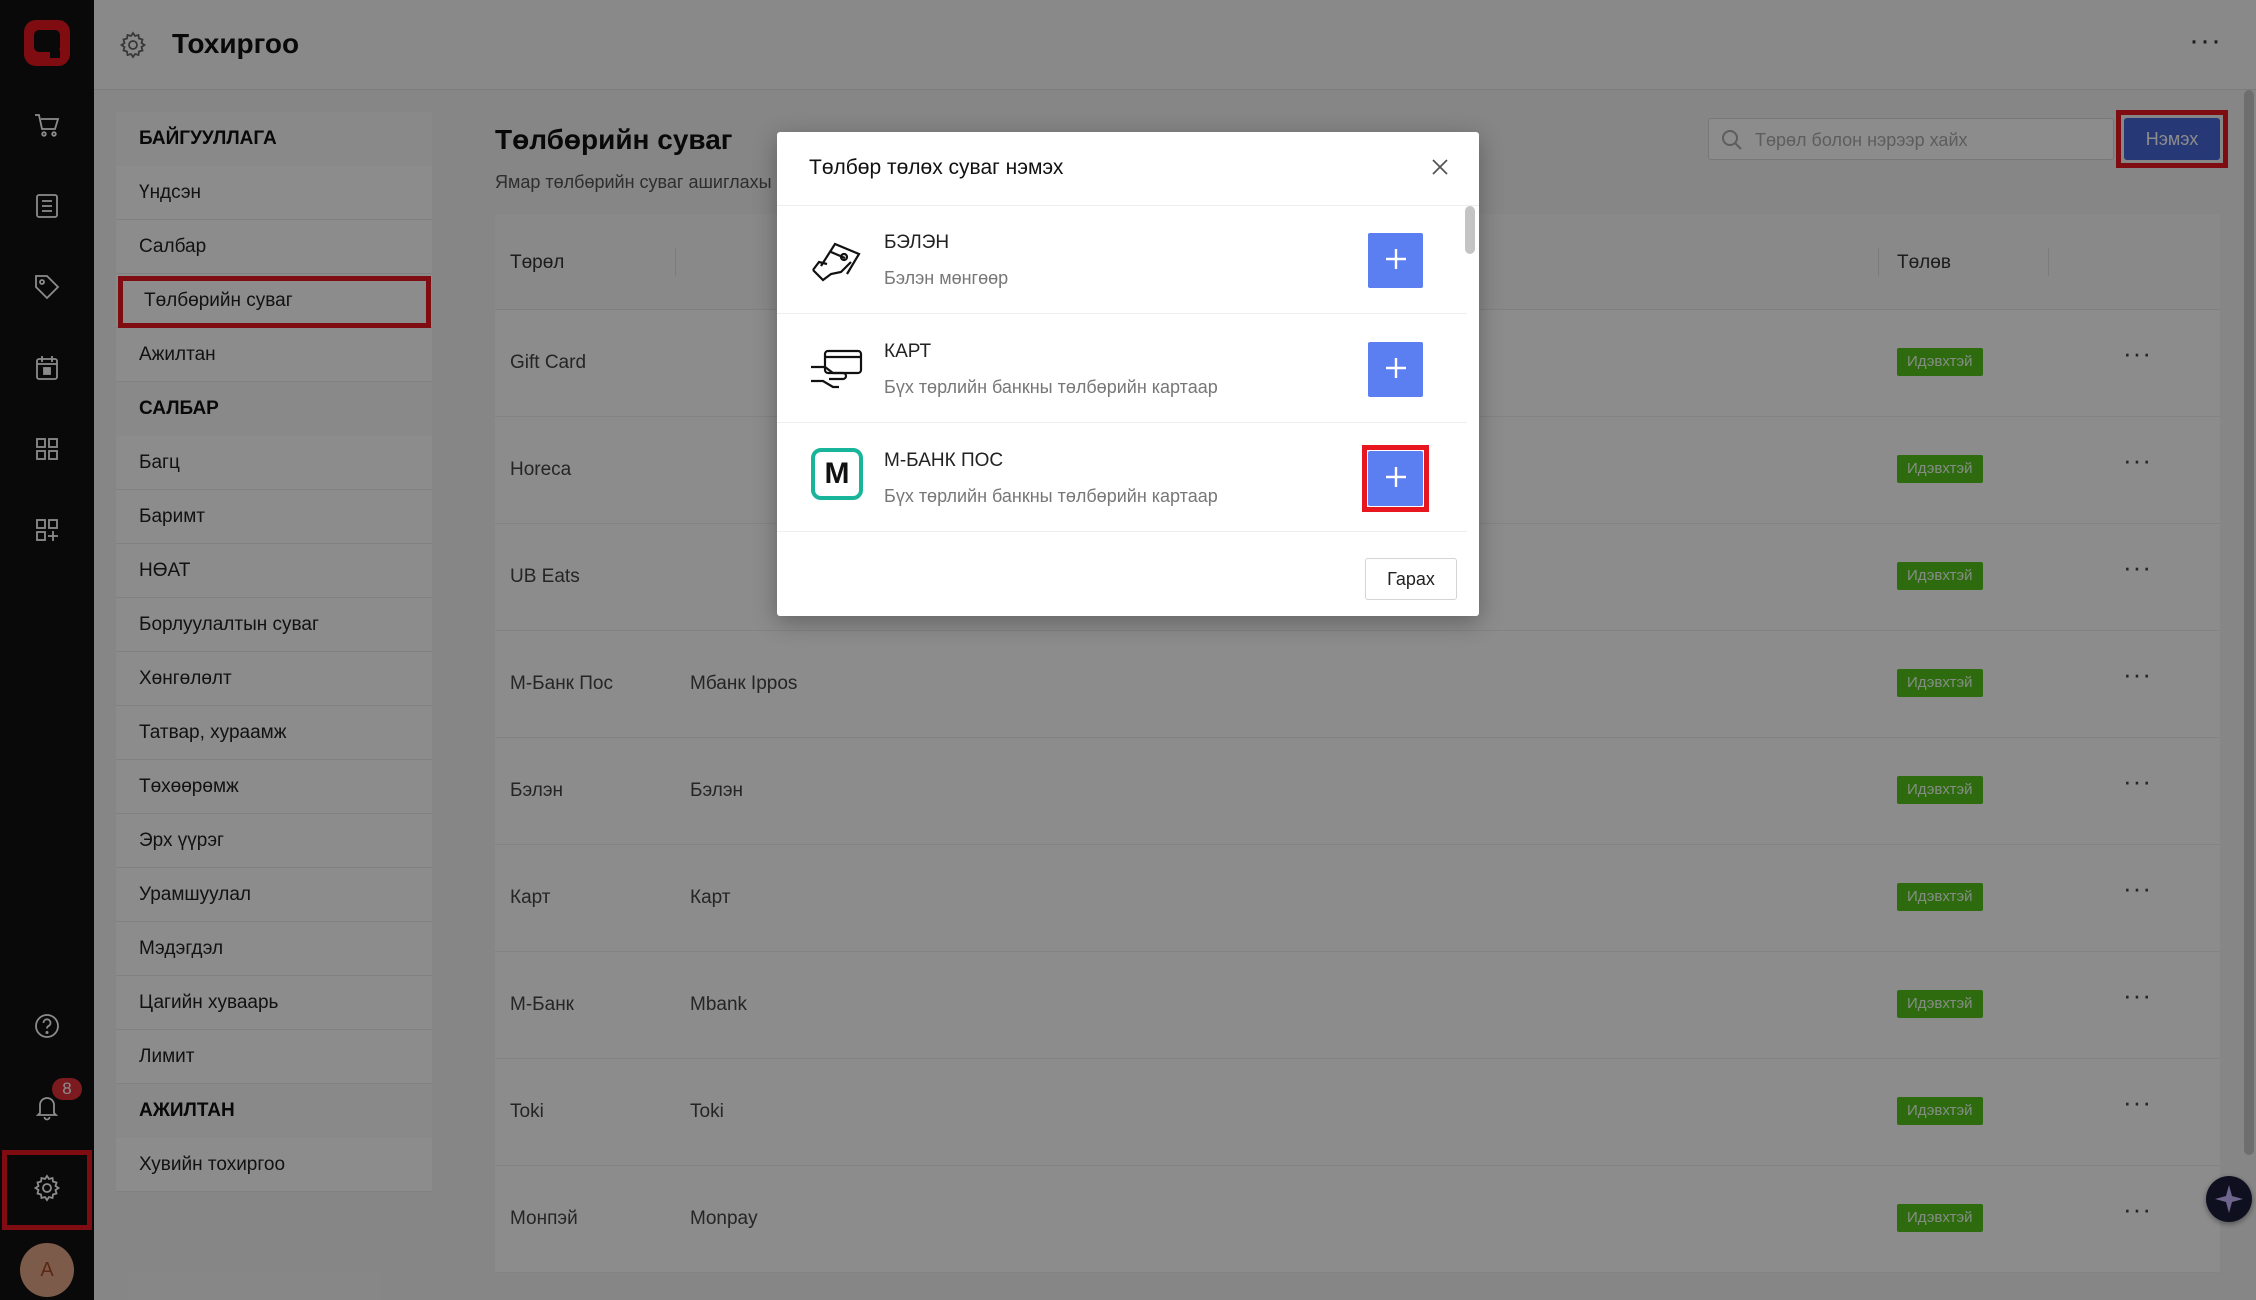 The width and height of the screenshot is (2256, 1300). I want to click on cash-hand-icon, so click(836, 262).